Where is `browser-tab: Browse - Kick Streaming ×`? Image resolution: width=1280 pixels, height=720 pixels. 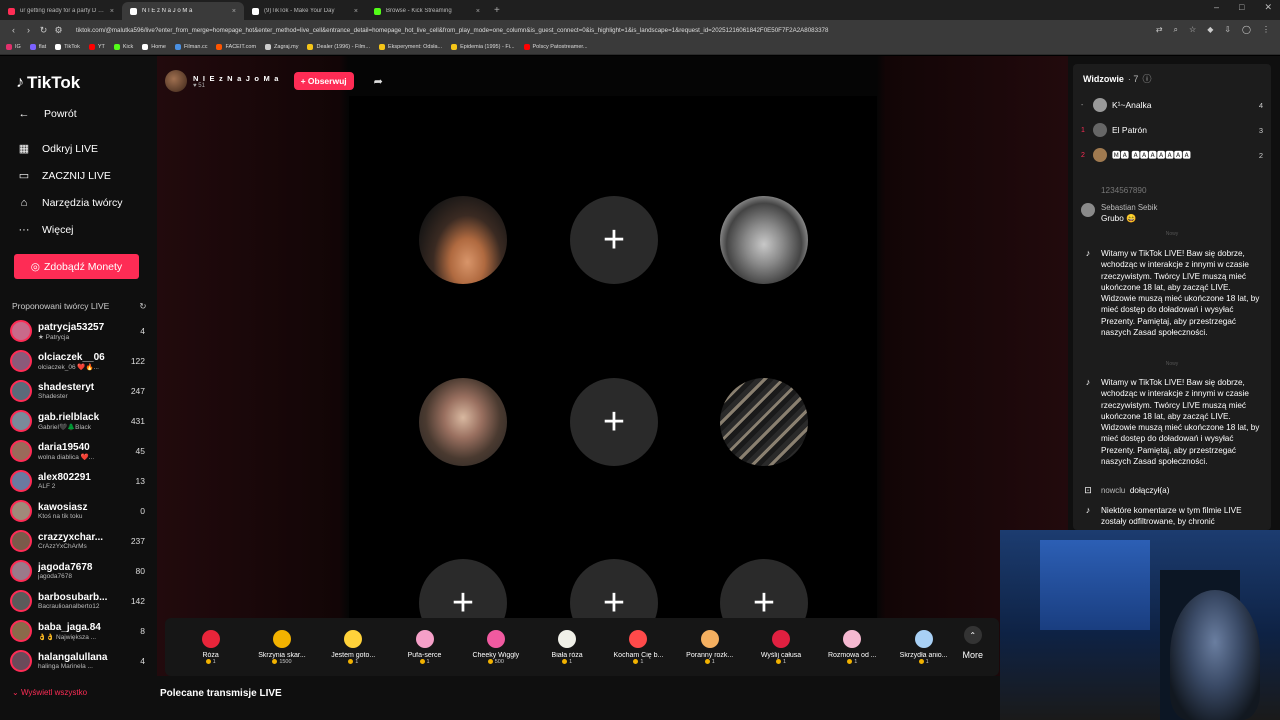
browser-tab: Browse - Kick Streaming × is located at coordinates (427, 11).